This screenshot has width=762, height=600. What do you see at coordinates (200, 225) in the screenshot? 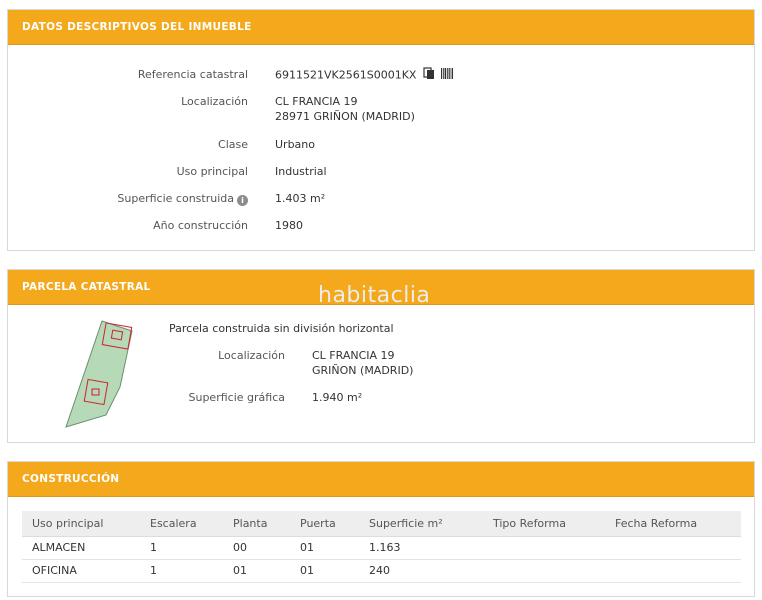
I see `ano-construccion-label: Año construcción` at bounding box center [200, 225].